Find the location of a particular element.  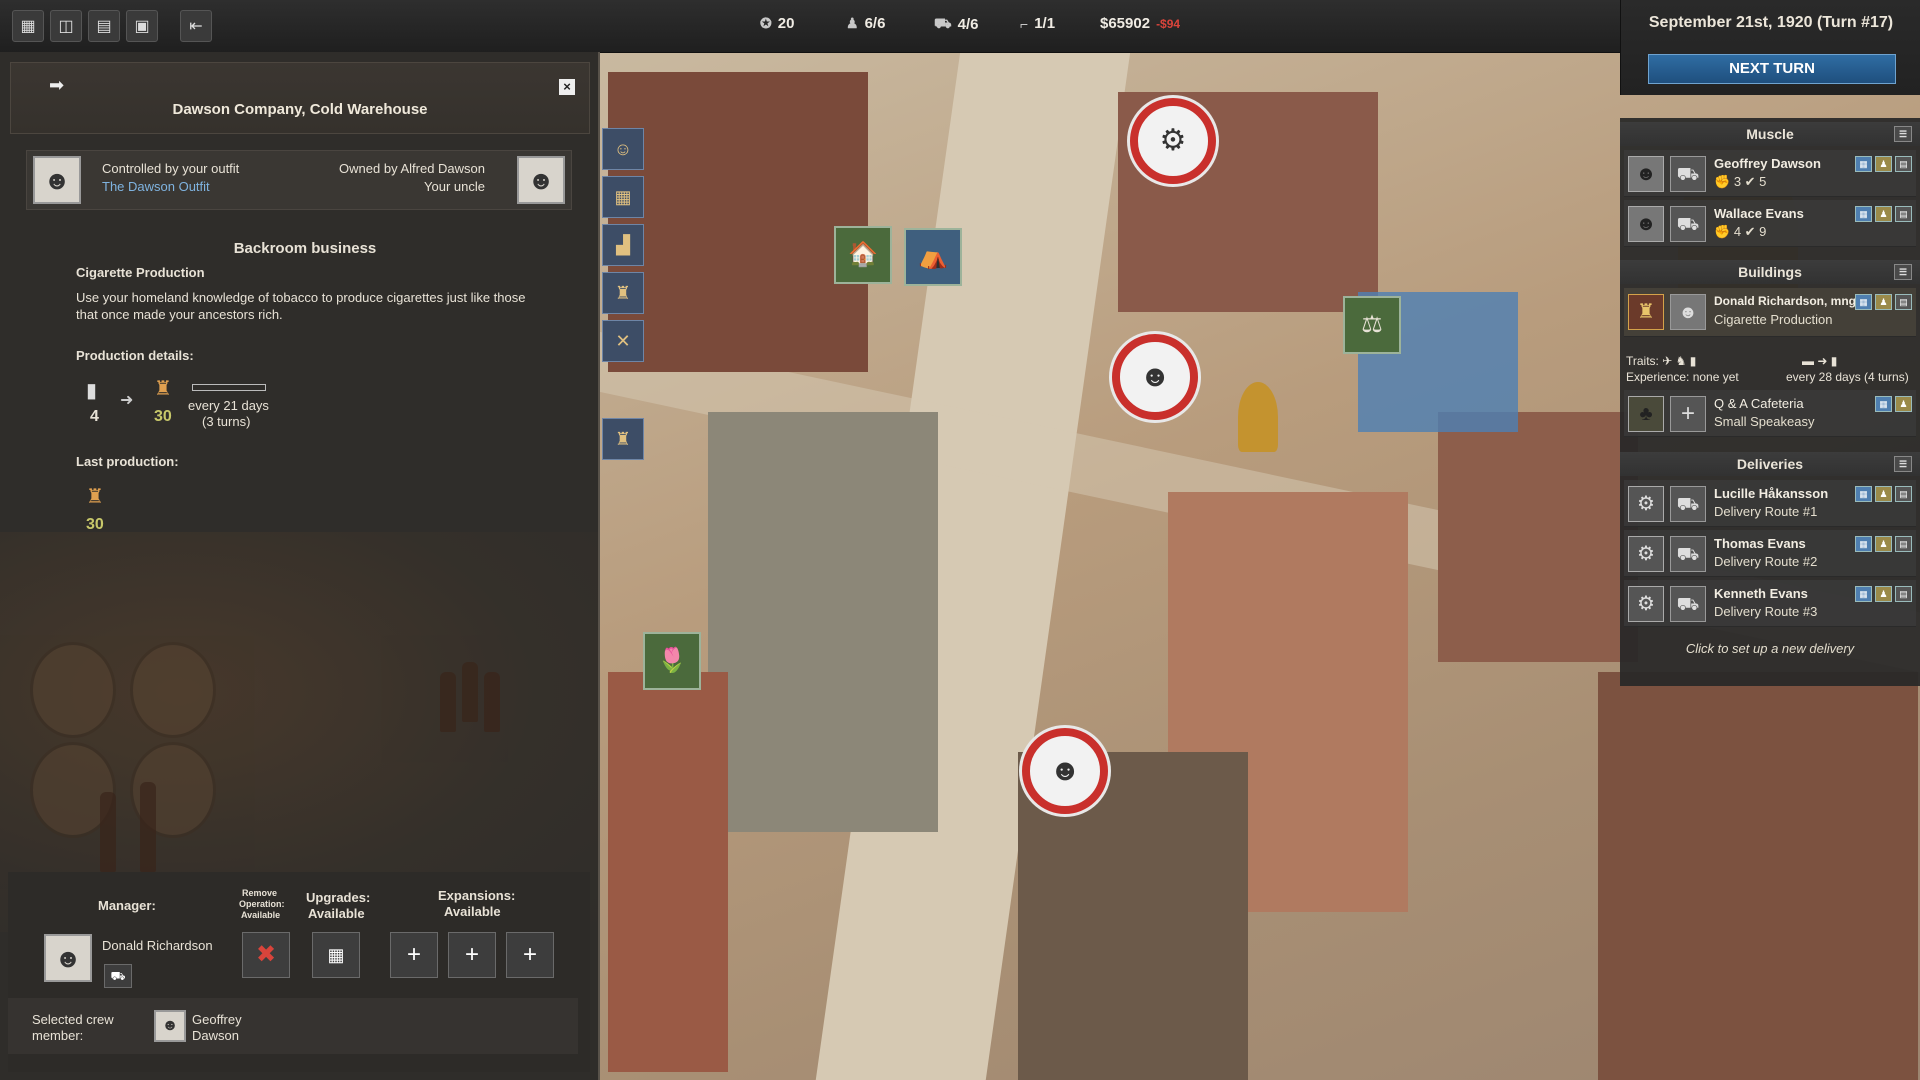

city-view-icon: ◫ is located at coordinates (66, 26).